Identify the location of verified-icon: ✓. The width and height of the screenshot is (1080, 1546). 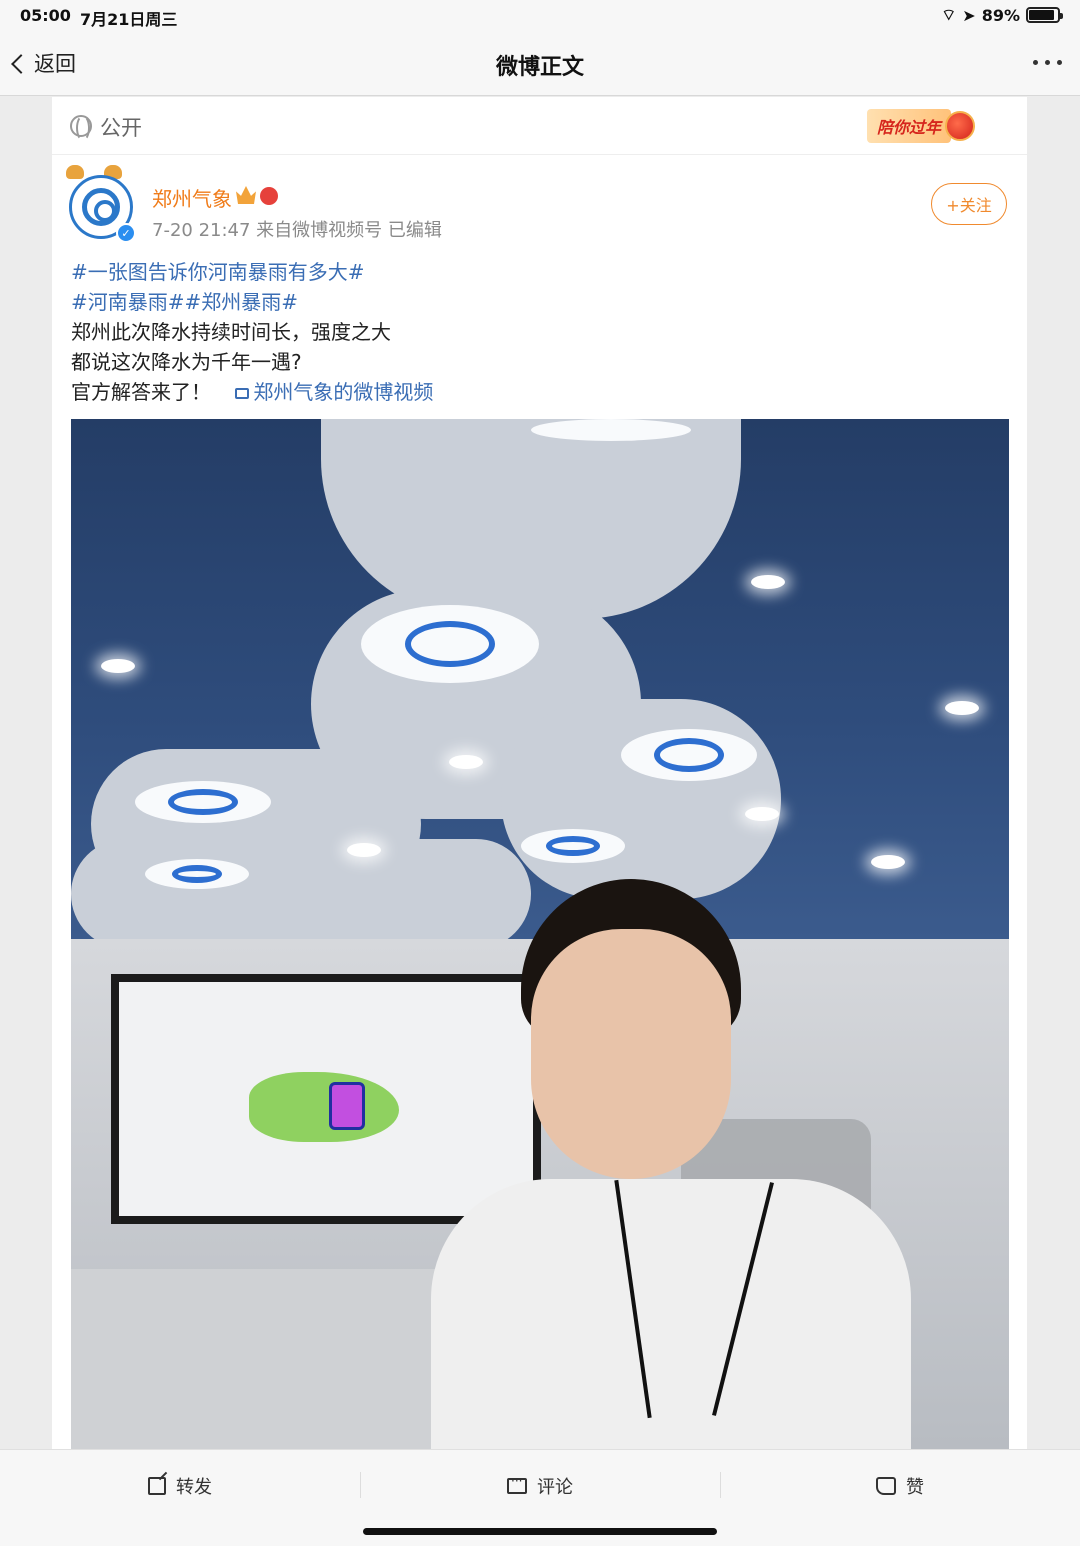
(126, 233).